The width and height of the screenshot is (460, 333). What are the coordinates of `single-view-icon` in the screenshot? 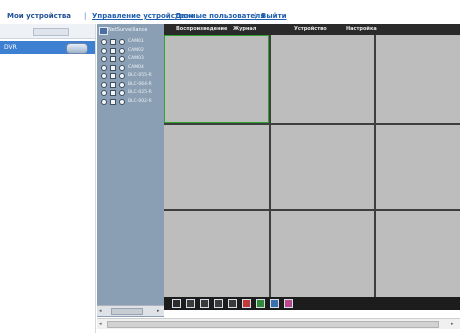 It's located at (190, 303).